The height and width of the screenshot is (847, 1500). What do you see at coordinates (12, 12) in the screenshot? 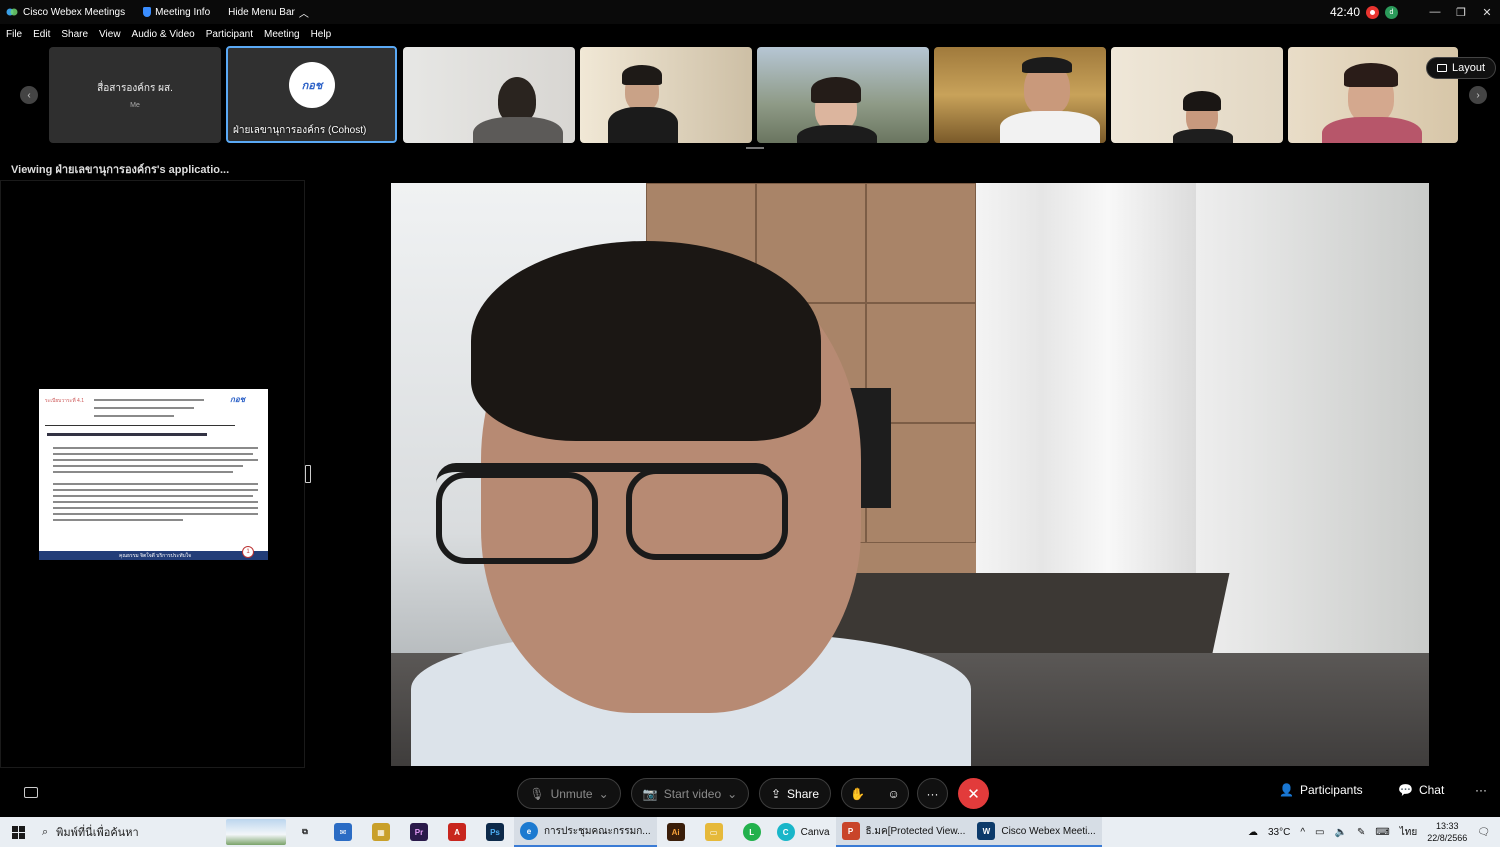
I see `webex-logo-icon` at bounding box center [12, 12].